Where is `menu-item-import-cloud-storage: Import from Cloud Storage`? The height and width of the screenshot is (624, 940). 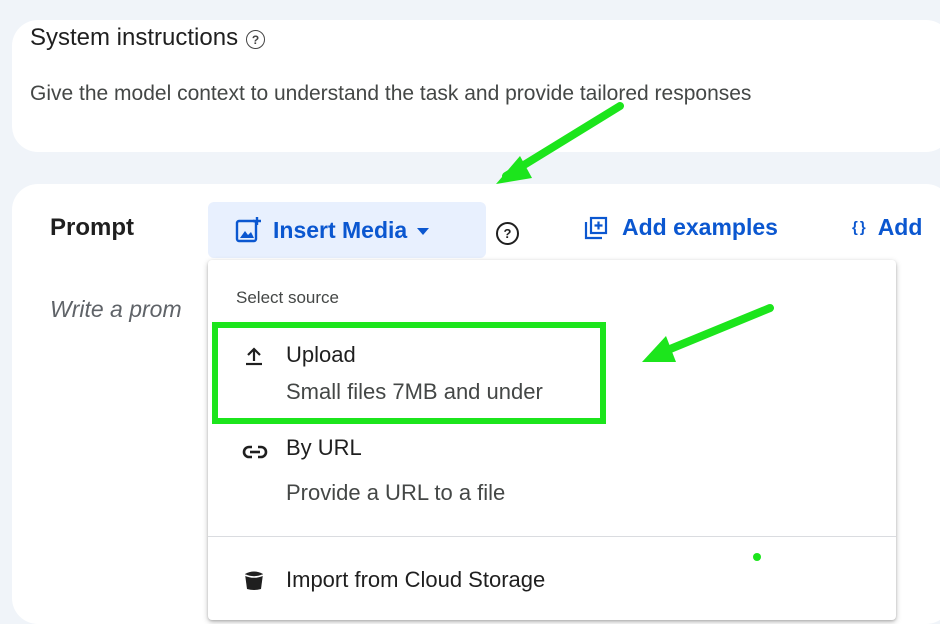
menu-item-import-cloud-storage: Import from Cloud Storage is located at coordinates (552, 583).